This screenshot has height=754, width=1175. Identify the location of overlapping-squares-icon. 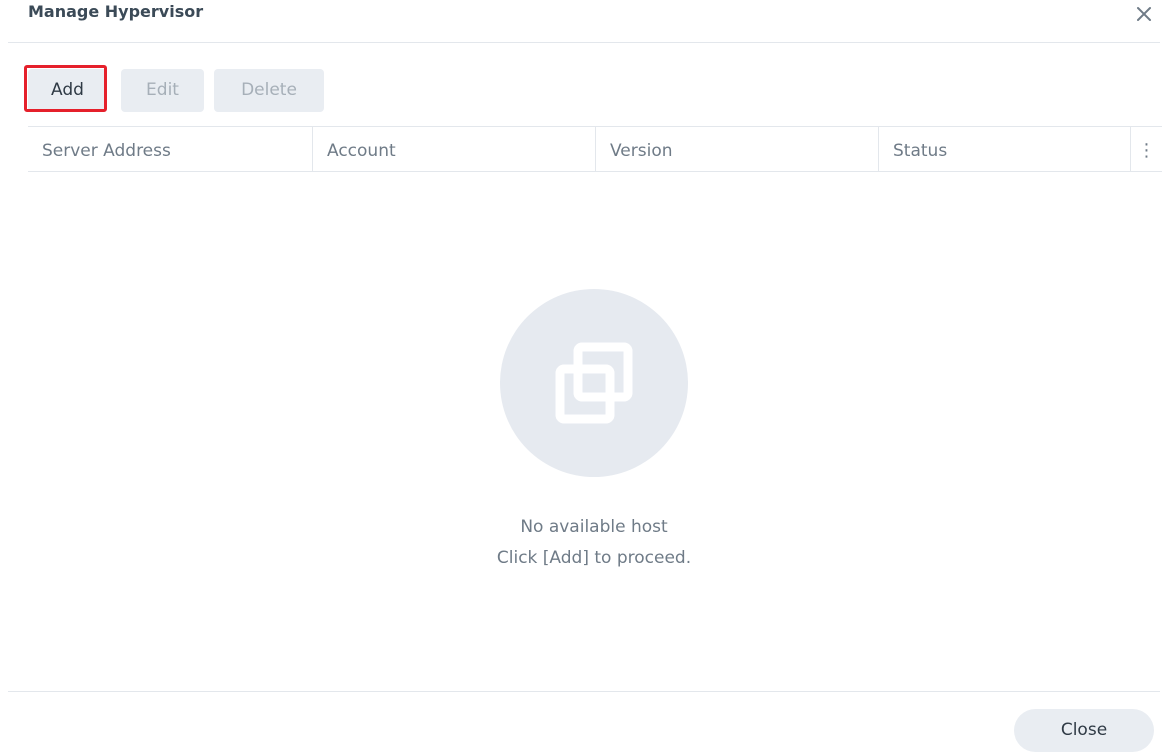
(594, 383).